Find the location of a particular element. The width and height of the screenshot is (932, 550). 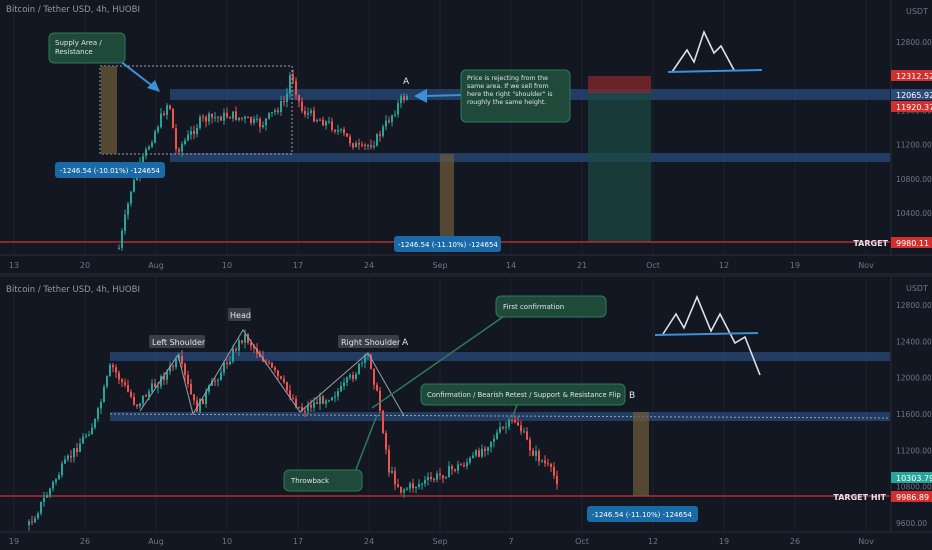

short-position-target is located at coordinates (619, 167).